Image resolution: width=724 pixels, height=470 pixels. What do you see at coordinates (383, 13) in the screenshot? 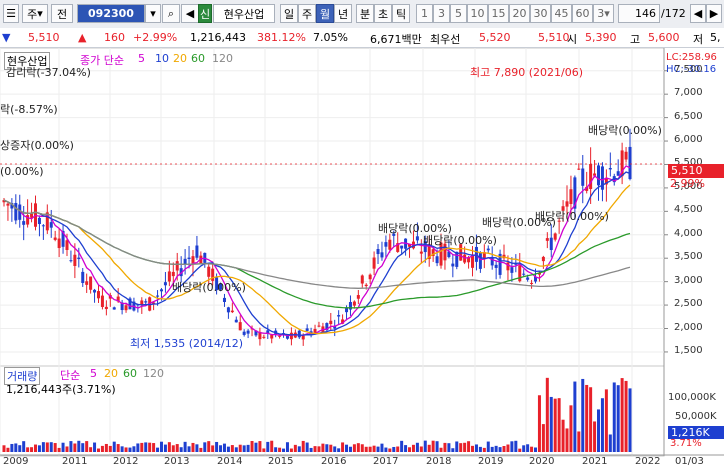
I see `period-second: 초` at bounding box center [383, 13].